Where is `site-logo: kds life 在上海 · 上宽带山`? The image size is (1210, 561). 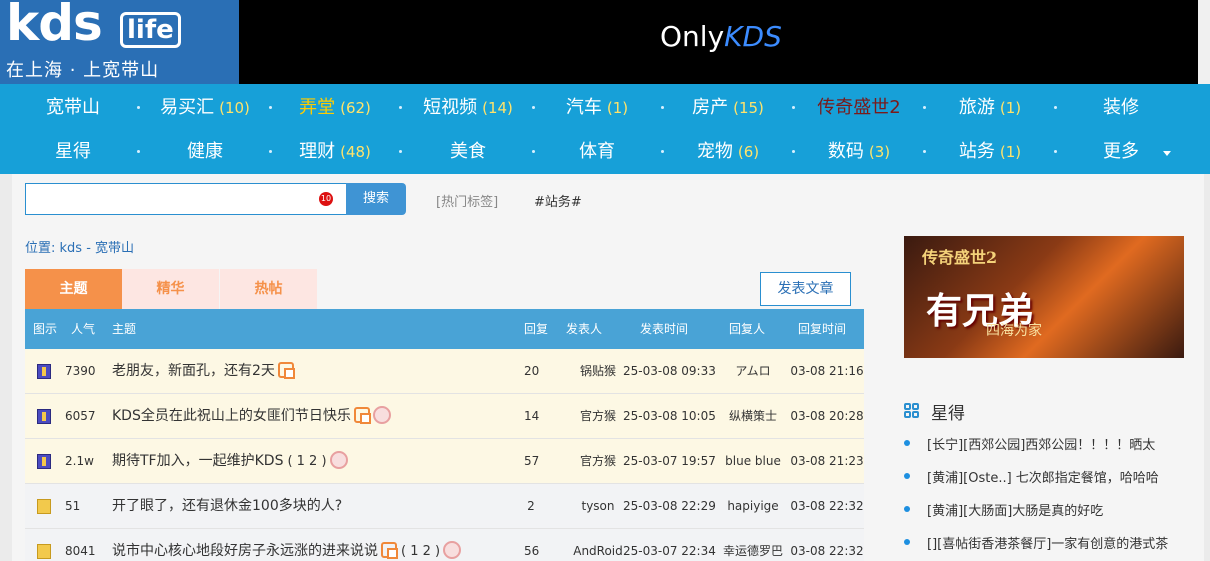 site-logo: kds life 在上海 · 上宽带山 is located at coordinates (119, 42).